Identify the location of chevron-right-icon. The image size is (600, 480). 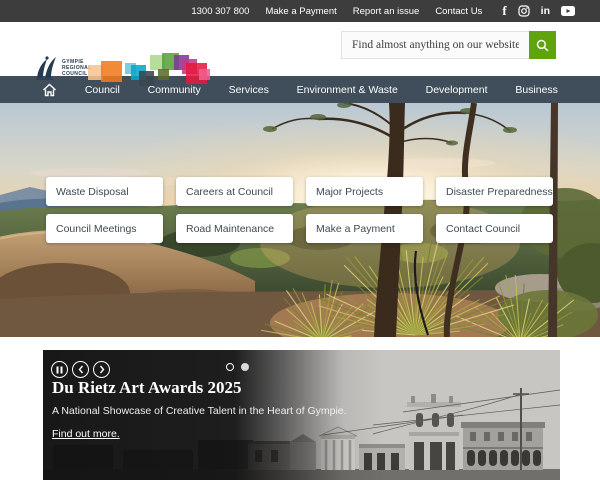
(101, 369).